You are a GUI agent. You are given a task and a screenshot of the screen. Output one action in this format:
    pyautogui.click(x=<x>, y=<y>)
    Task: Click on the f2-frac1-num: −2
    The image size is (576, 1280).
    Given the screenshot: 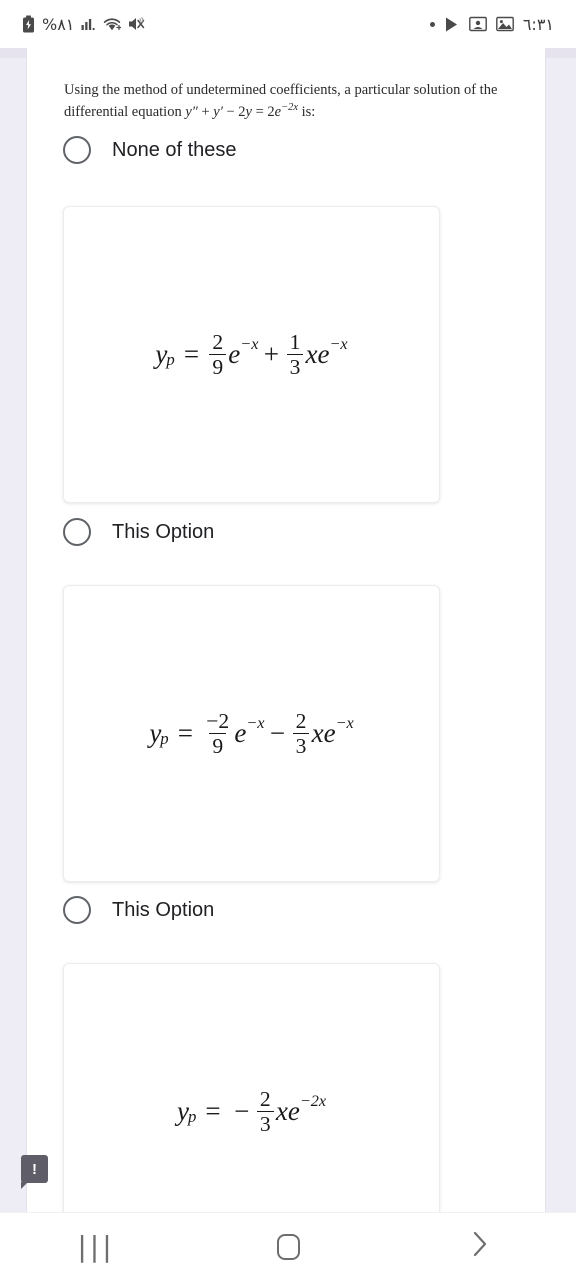 What is the action you would take?
    pyautogui.click(x=218, y=720)
    